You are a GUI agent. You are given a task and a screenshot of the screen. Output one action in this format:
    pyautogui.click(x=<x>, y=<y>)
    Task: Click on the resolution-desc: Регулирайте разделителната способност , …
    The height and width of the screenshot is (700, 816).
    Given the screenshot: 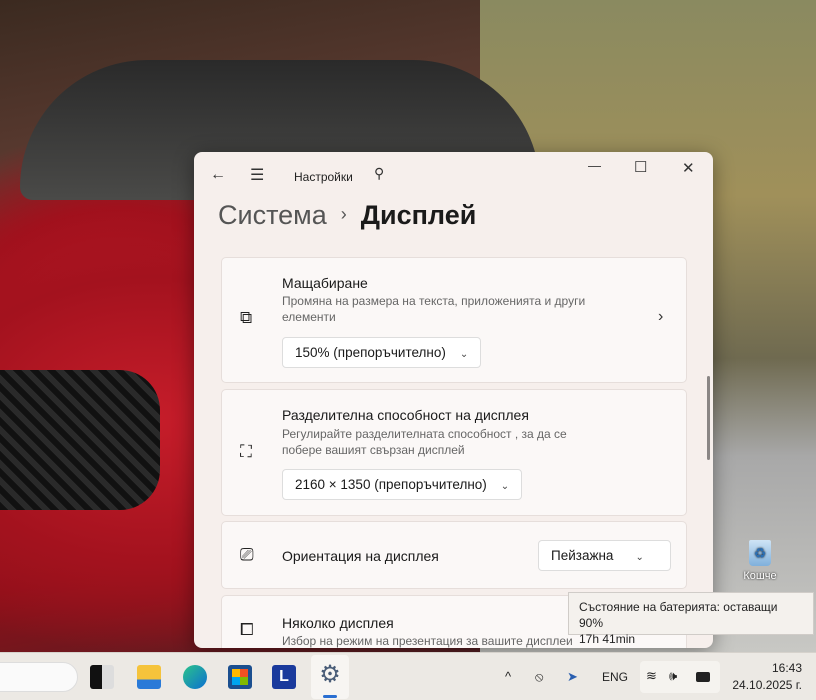 What is the action you would take?
    pyautogui.click(x=424, y=442)
    